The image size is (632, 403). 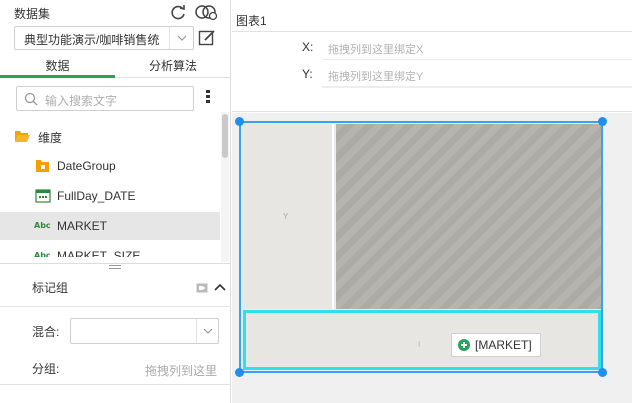 I want to click on tree-item-dategroup: DateGroup, so click(x=110, y=166).